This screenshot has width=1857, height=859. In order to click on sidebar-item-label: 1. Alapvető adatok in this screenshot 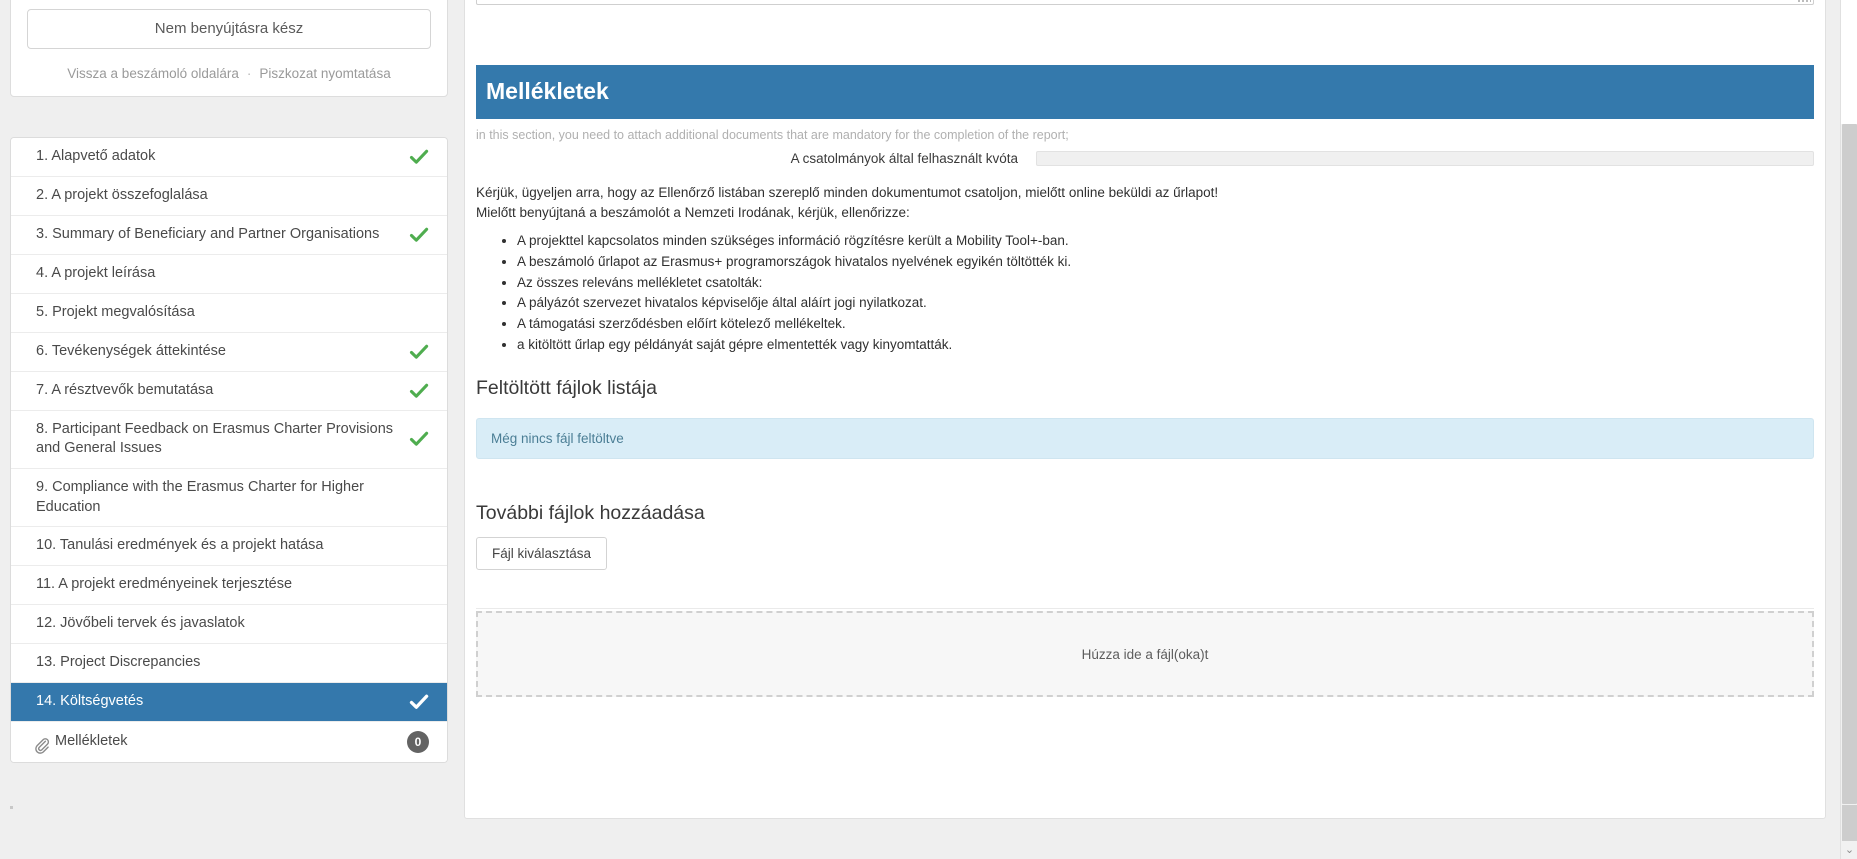, I will do `click(96, 156)`.